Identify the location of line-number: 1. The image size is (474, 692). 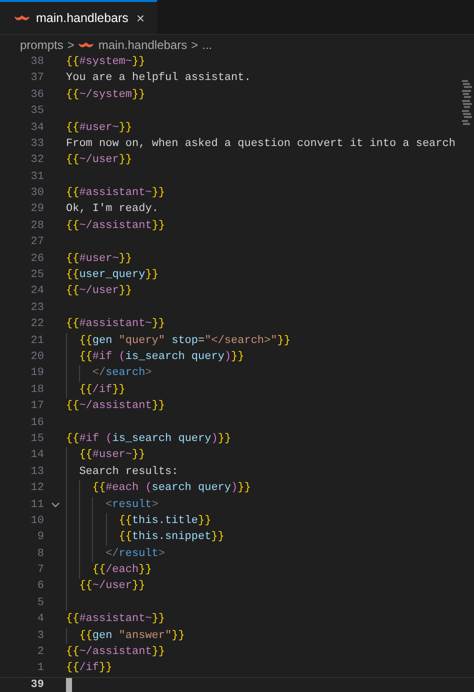
(40, 668).